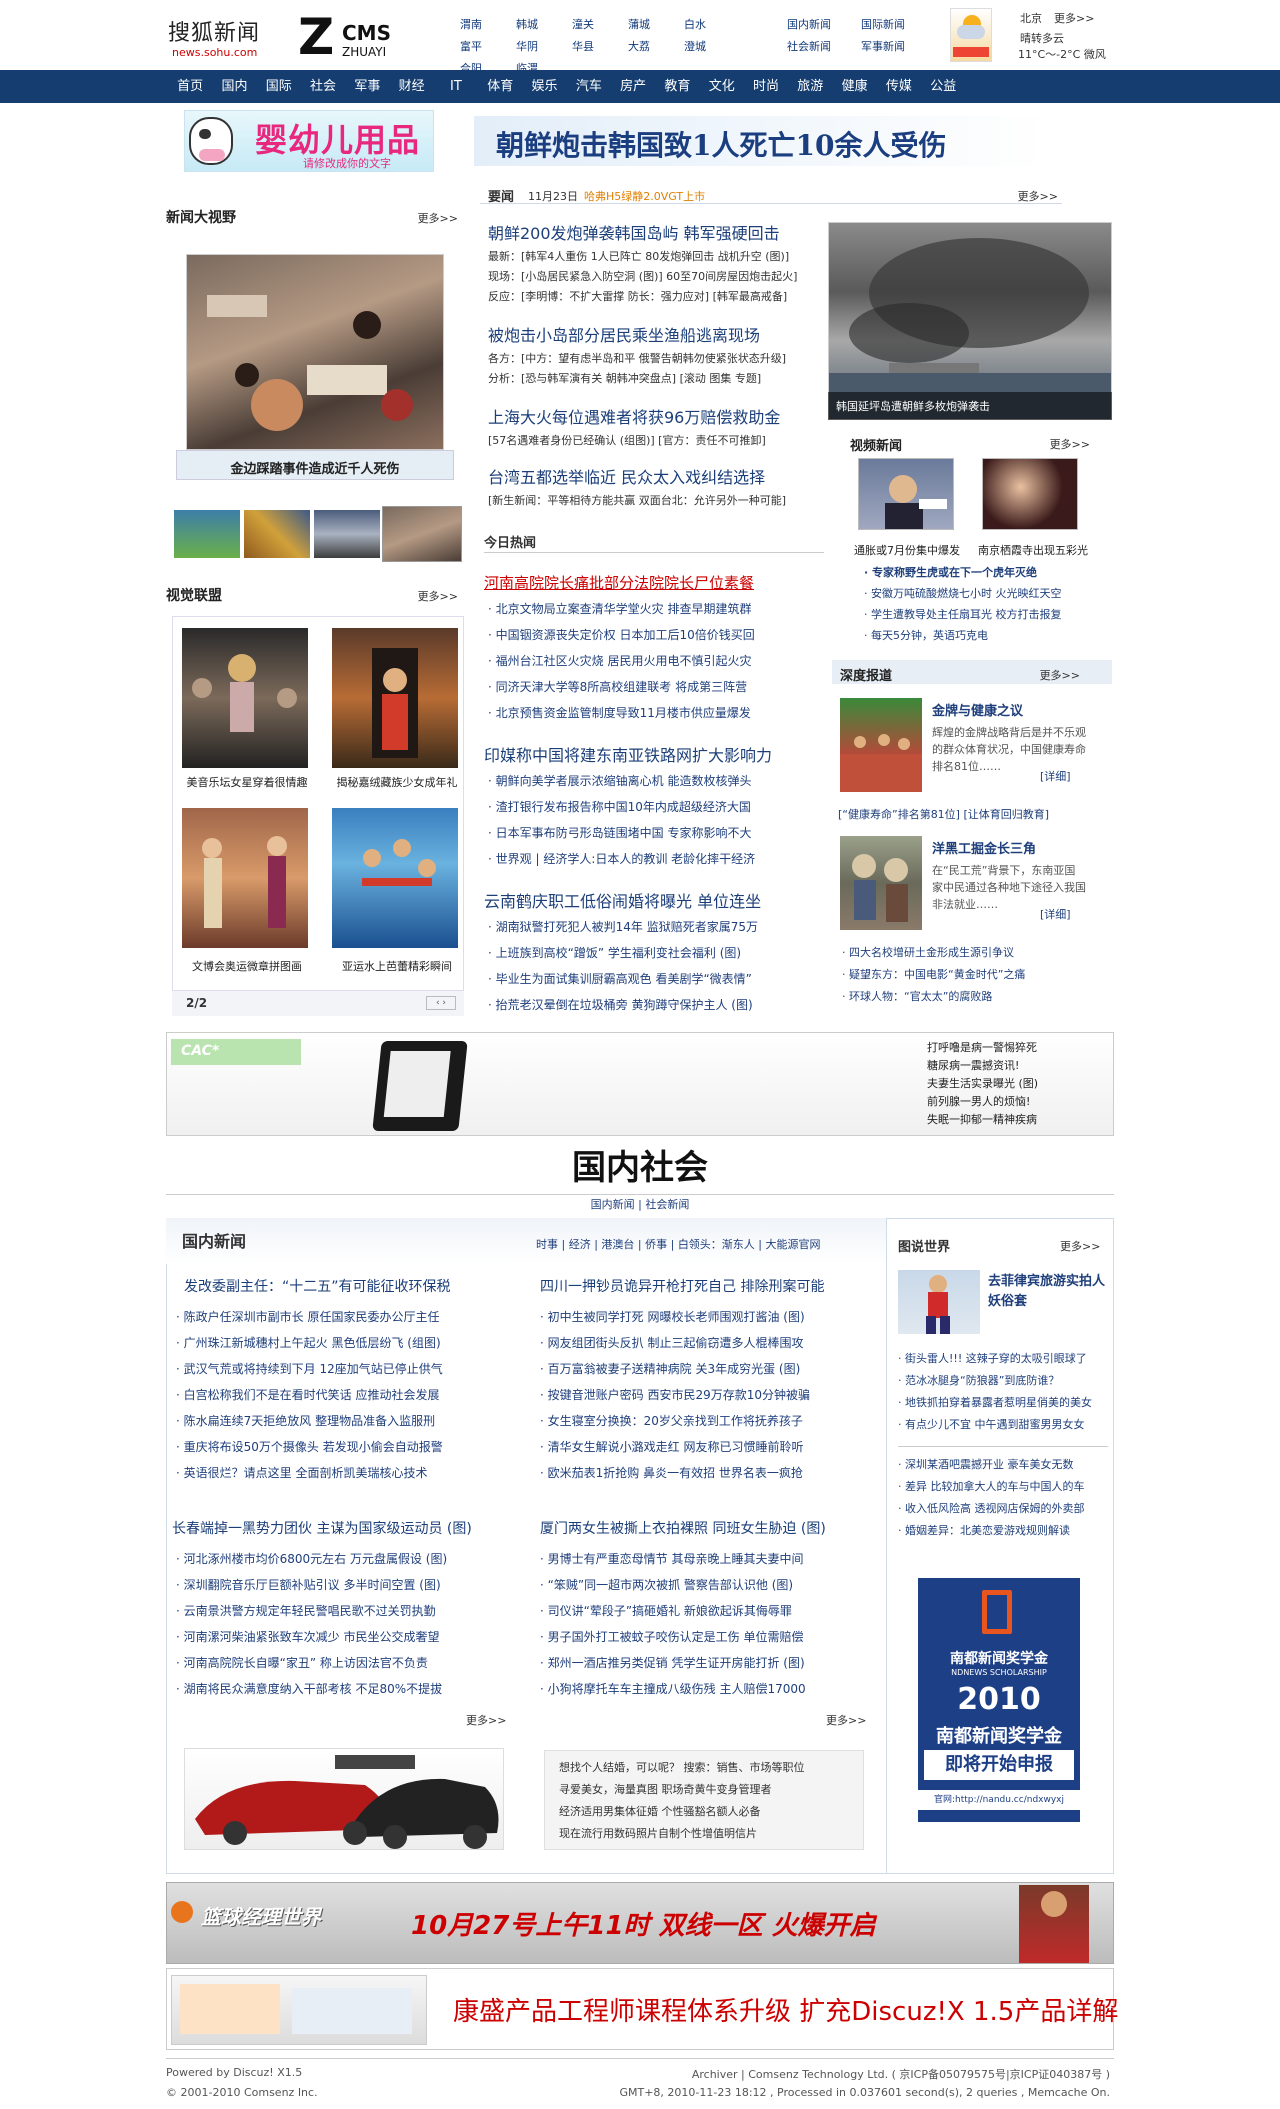  Describe the element at coordinates (658, 806) in the screenshot. I see `hot-item: 渣打银行发布报告称中国10年内成超级经济大国` at that location.